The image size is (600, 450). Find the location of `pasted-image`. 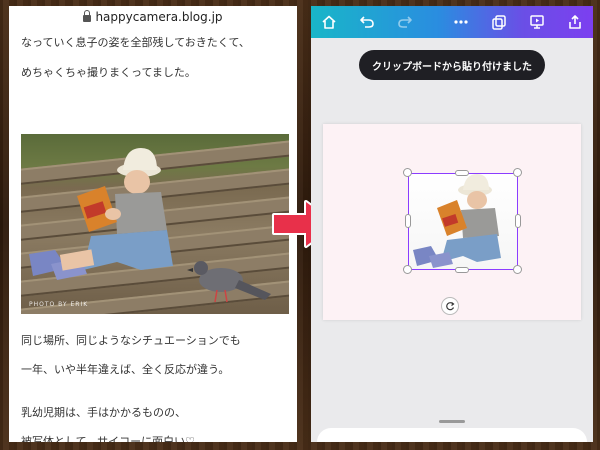

pasted-image is located at coordinates (463, 221).